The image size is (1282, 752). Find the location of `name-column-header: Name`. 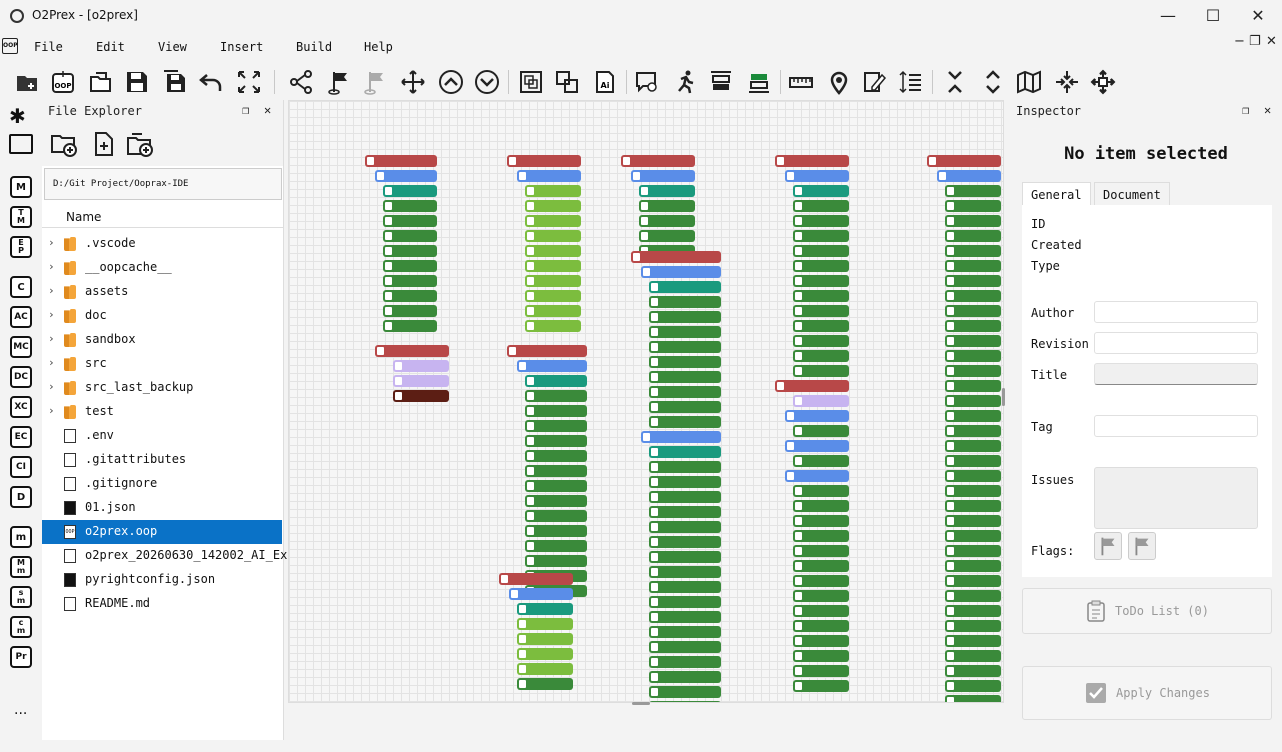

name-column-header: Name is located at coordinates (162, 217).